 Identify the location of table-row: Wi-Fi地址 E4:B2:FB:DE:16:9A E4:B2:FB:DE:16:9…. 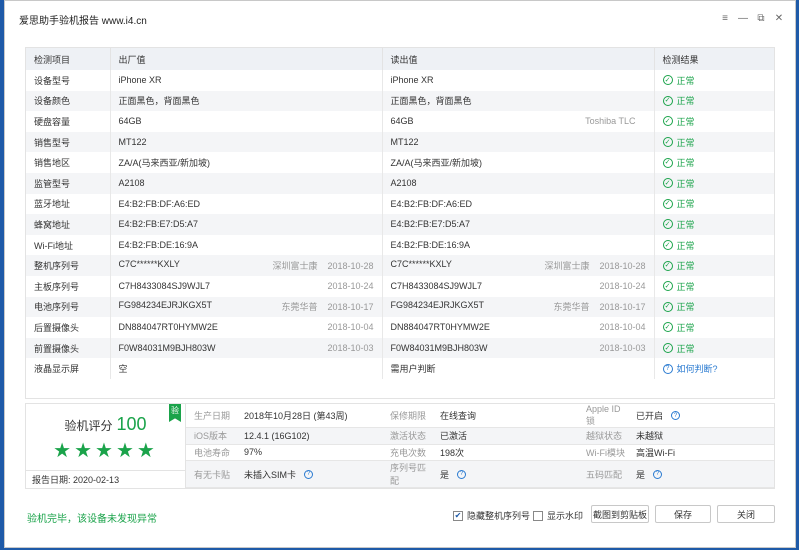
(400, 245).